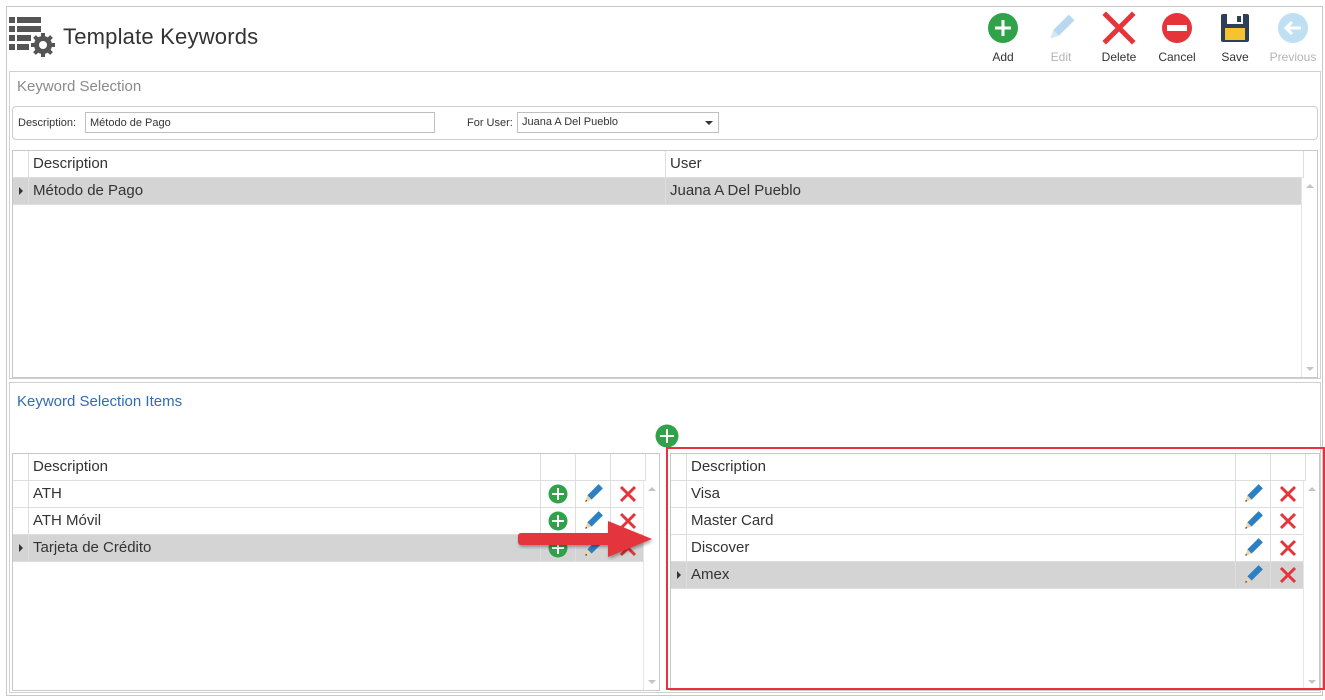 This screenshot has width=1325, height=700. I want to click on grid-header-row: Description User, so click(658, 164).